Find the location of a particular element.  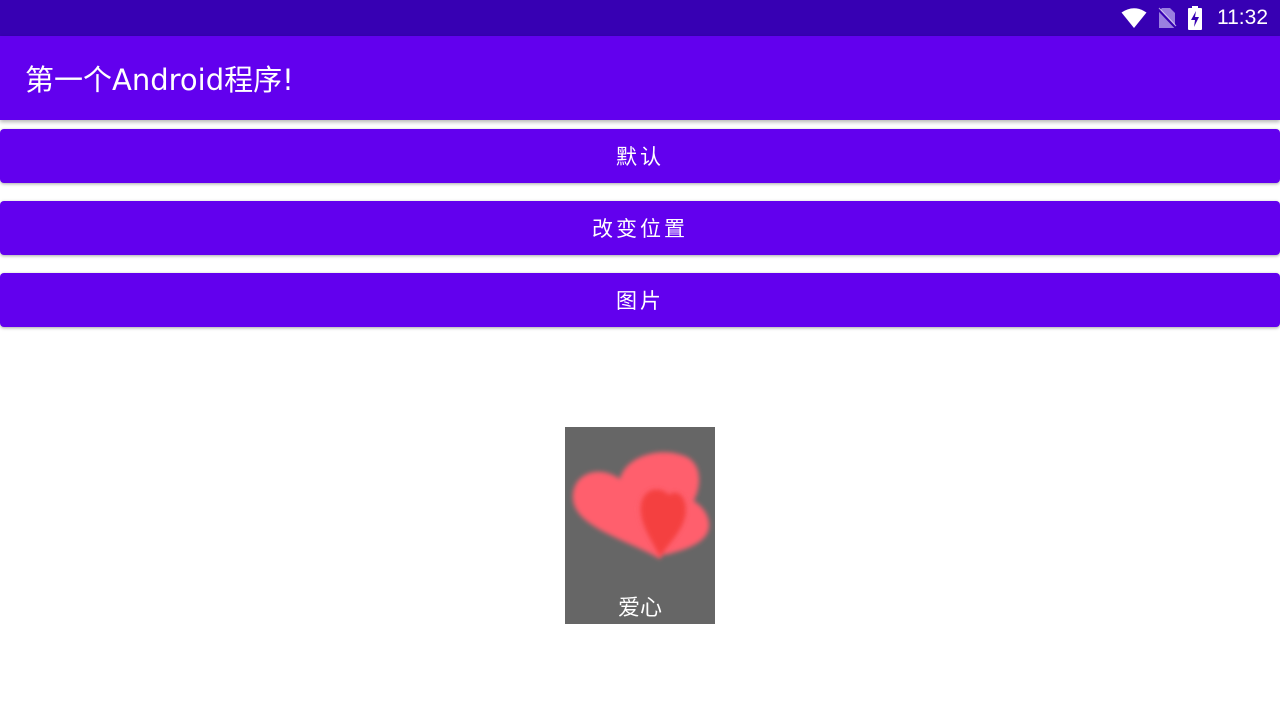

default-button: 默认 is located at coordinates (640, 156).